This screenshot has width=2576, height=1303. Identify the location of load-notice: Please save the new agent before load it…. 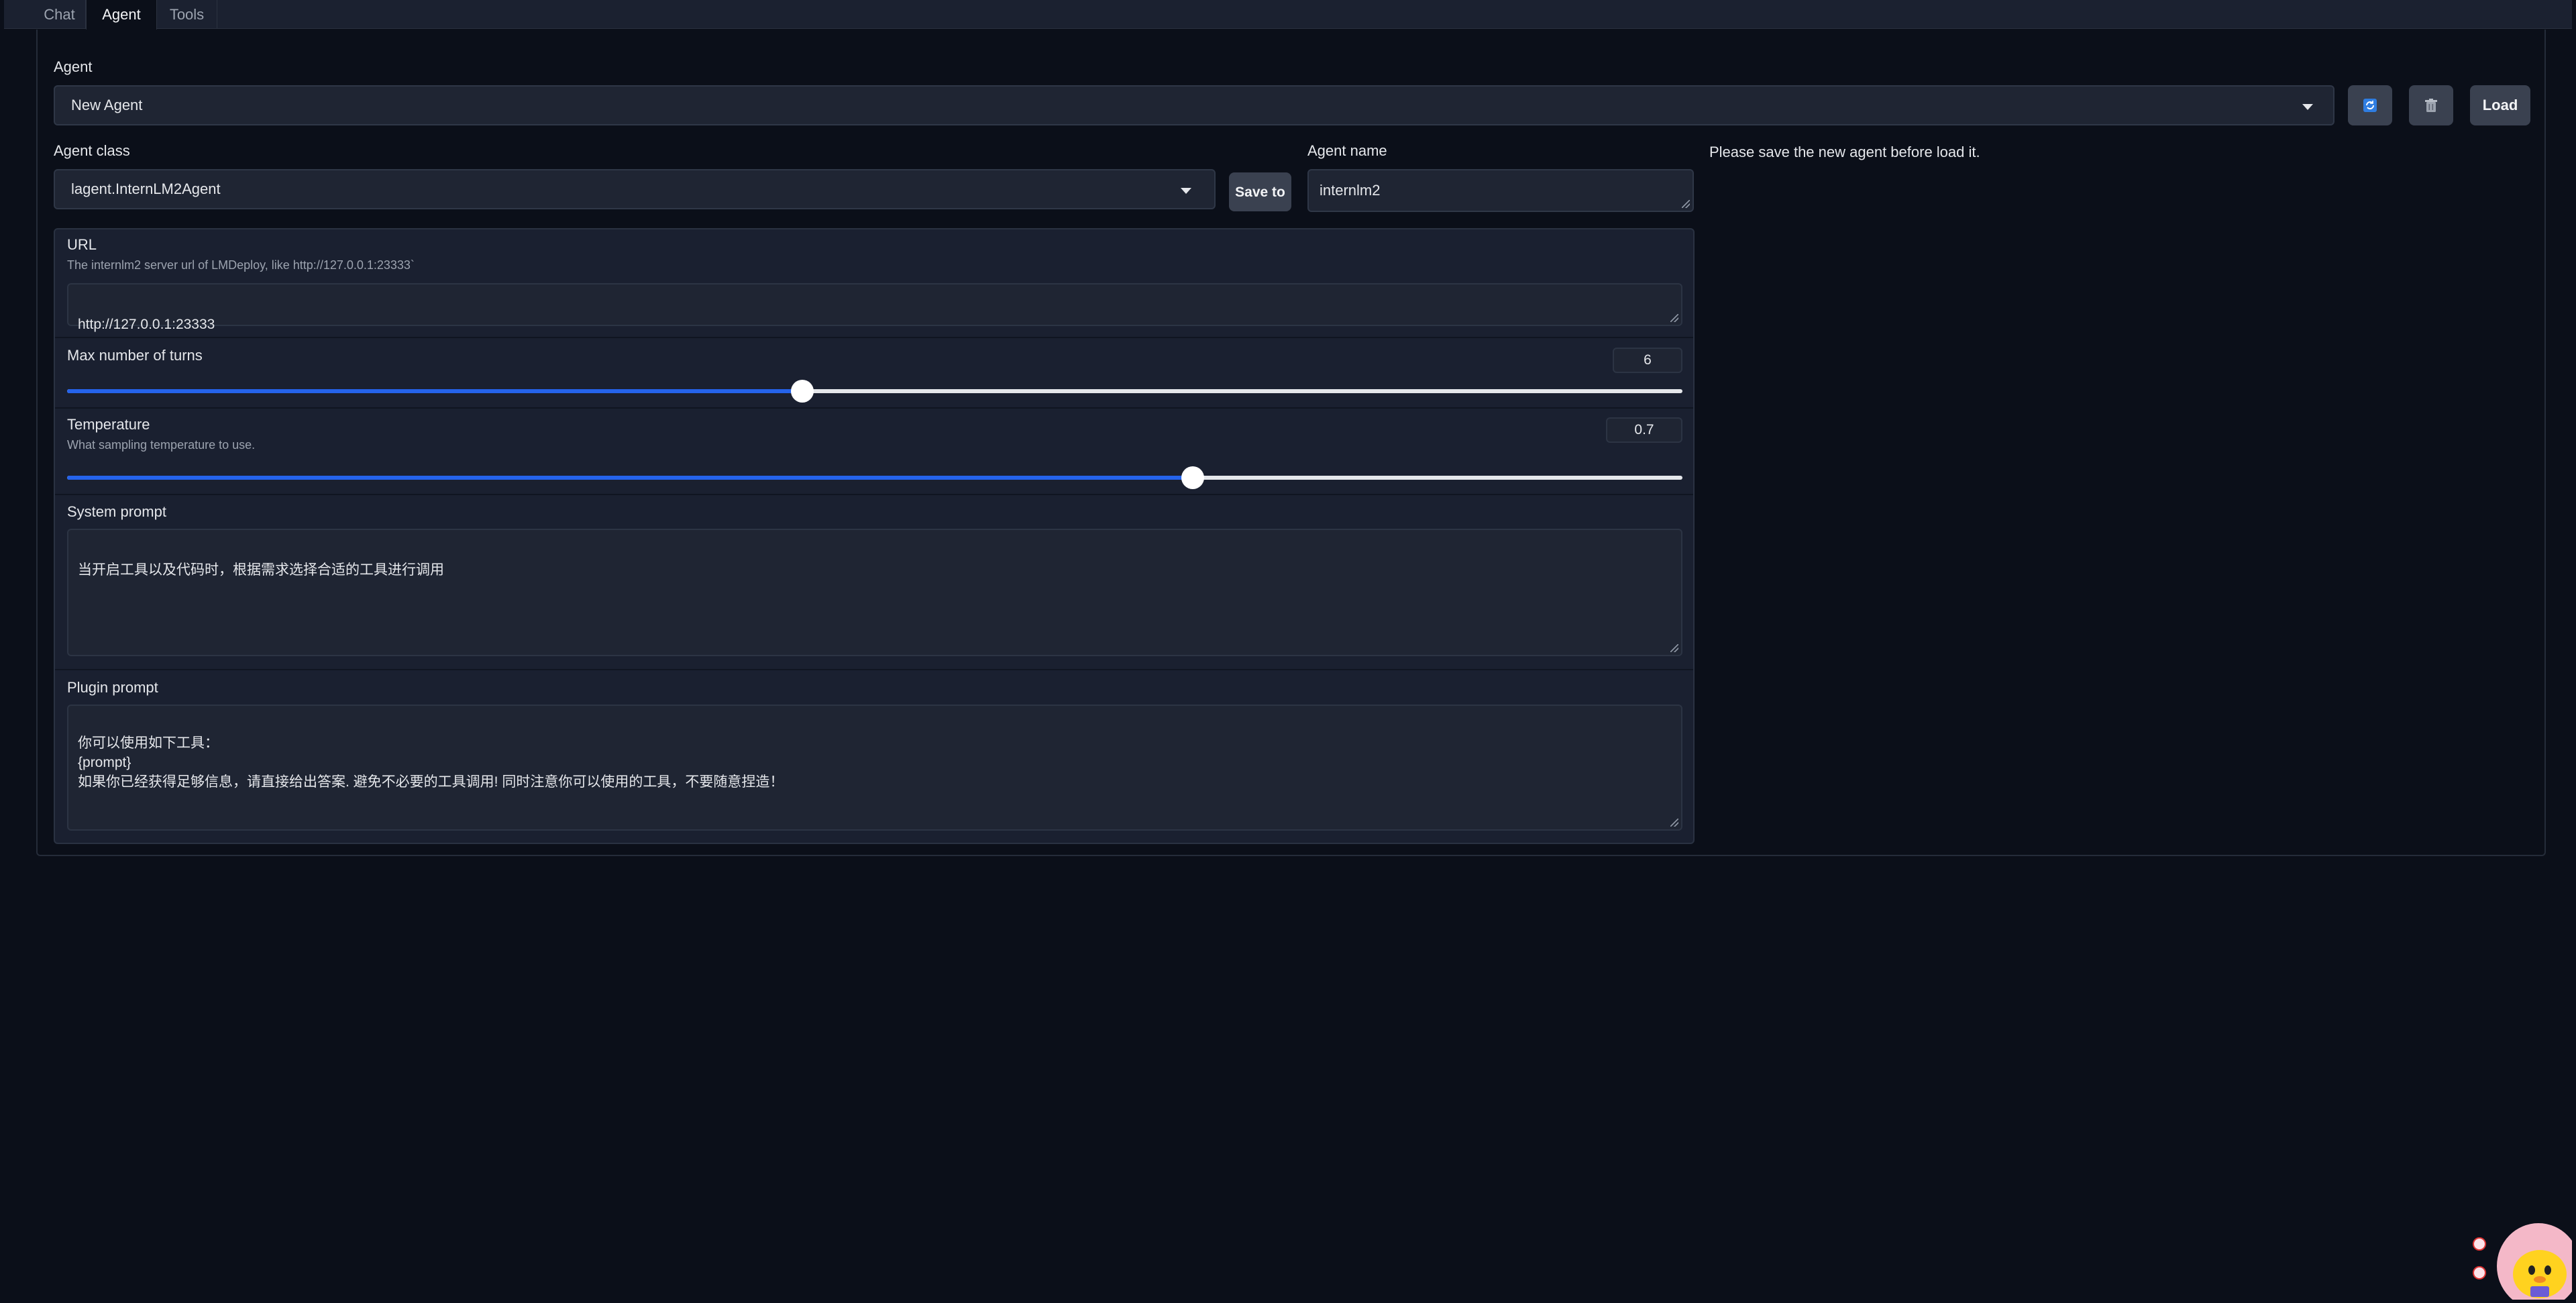
(1844, 152).